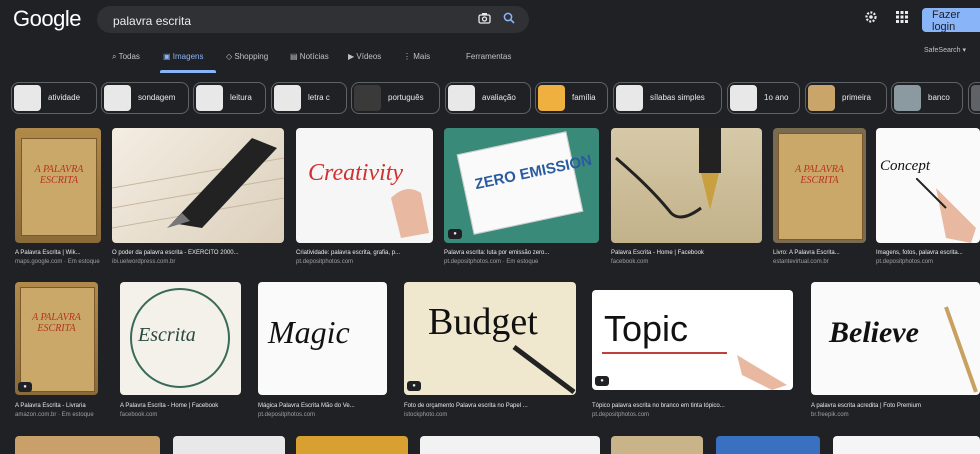 This screenshot has width=980, height=454. Describe the element at coordinates (395, 98) in the screenshot. I see `chip-portugues: português` at that location.